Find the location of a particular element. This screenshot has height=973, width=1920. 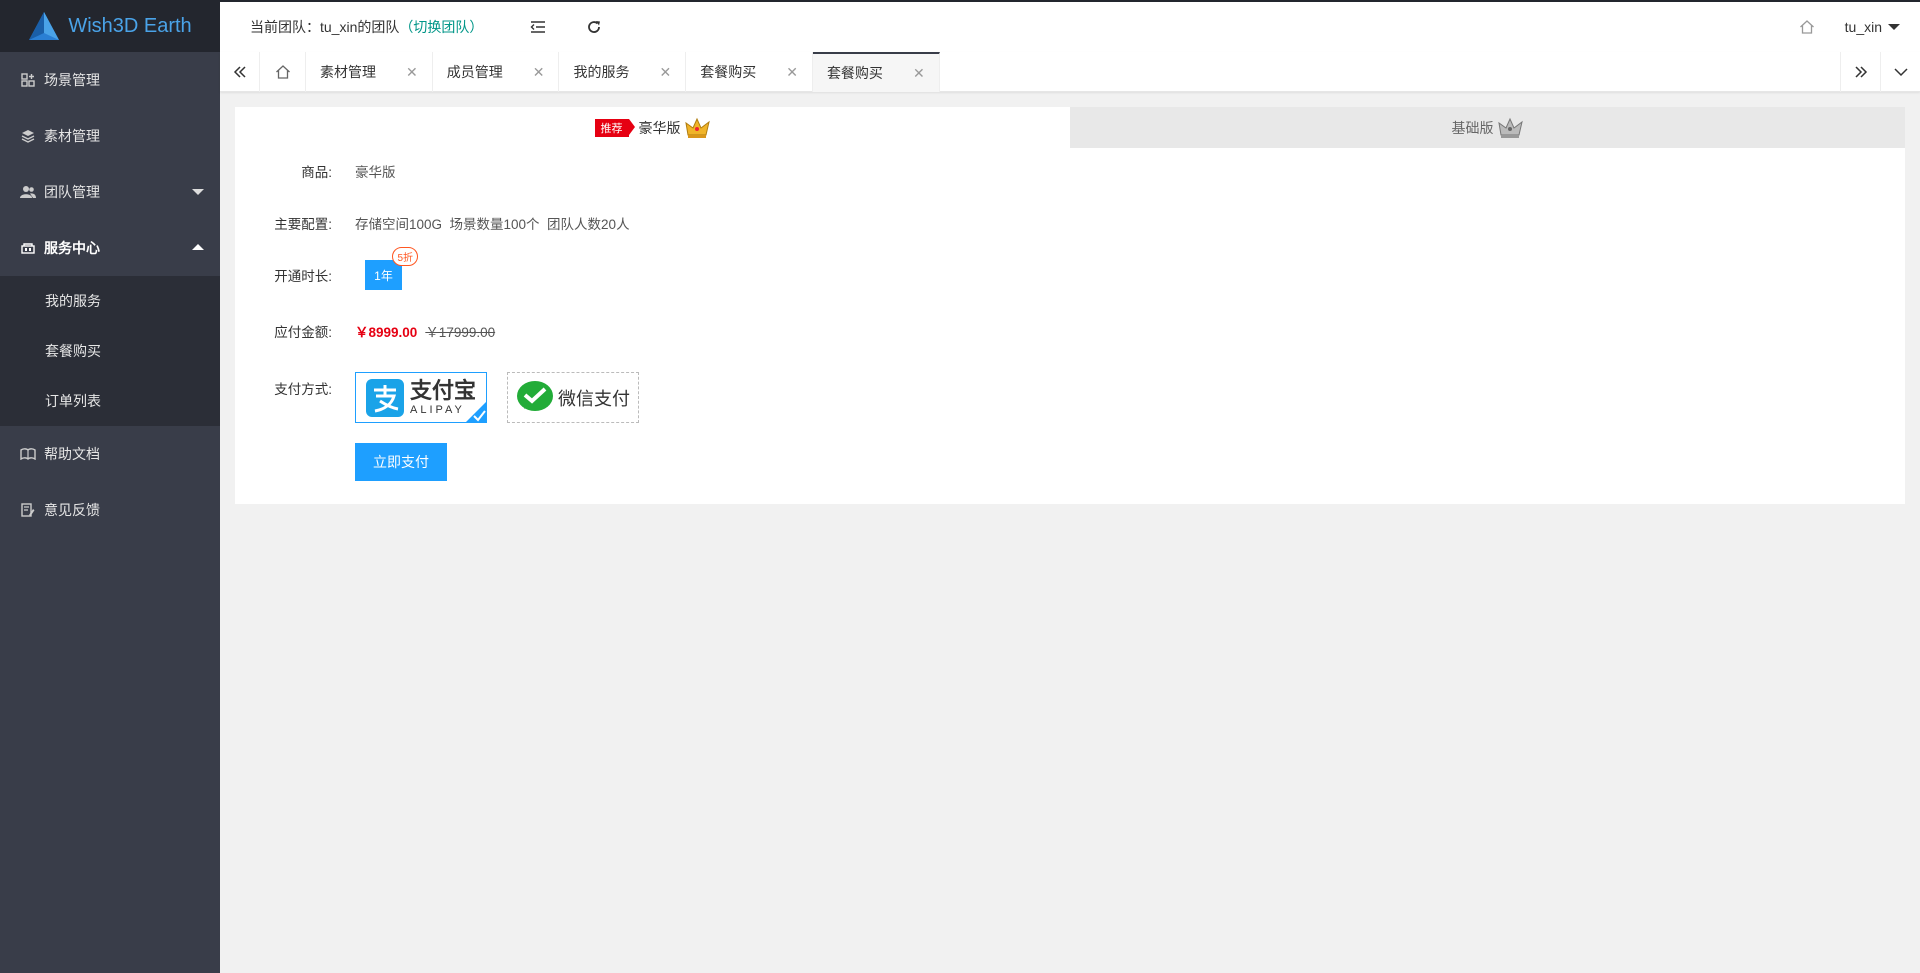

app-name: Wish3D Earth is located at coordinates (130, 25).